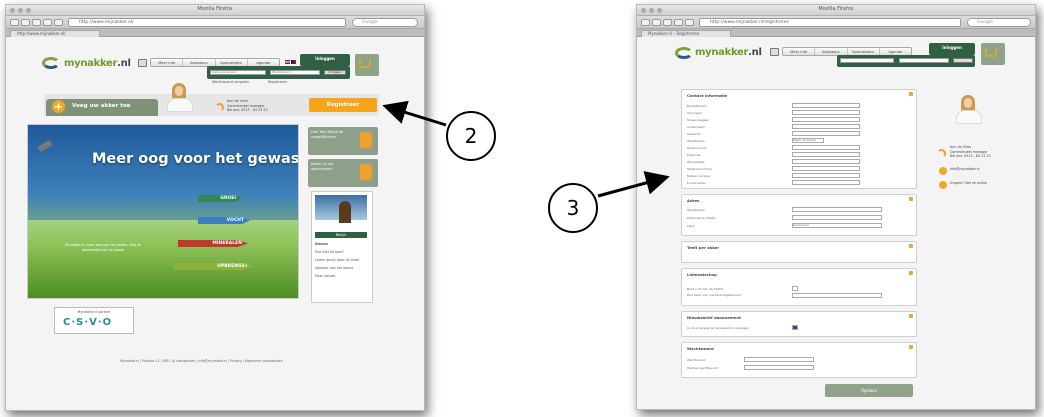  What do you see at coordinates (526, 149) in the screenshot?
I see `annotation-arrows` at bounding box center [526, 149].